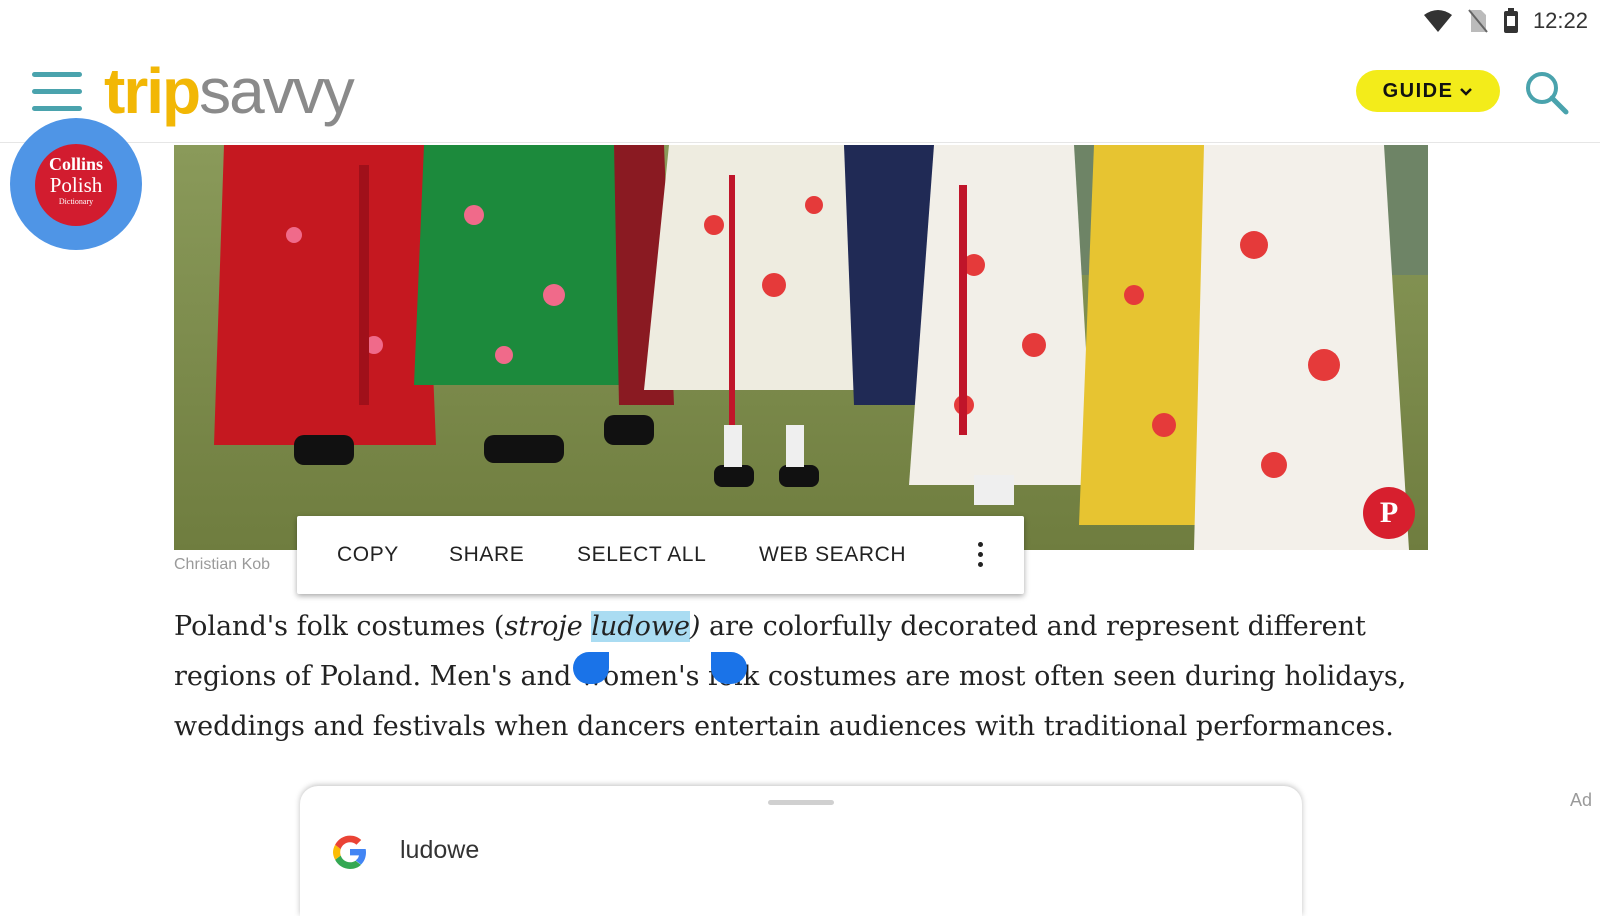  I want to click on photo-credit: Christian Kob, so click(222, 564).